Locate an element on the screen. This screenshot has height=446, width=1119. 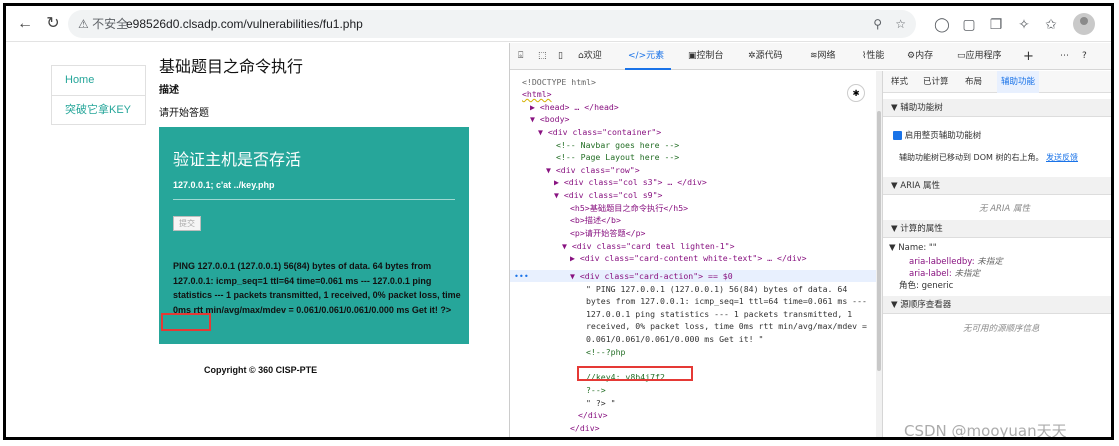
section-title: ARIA 属性 is located at coordinates (920, 186).